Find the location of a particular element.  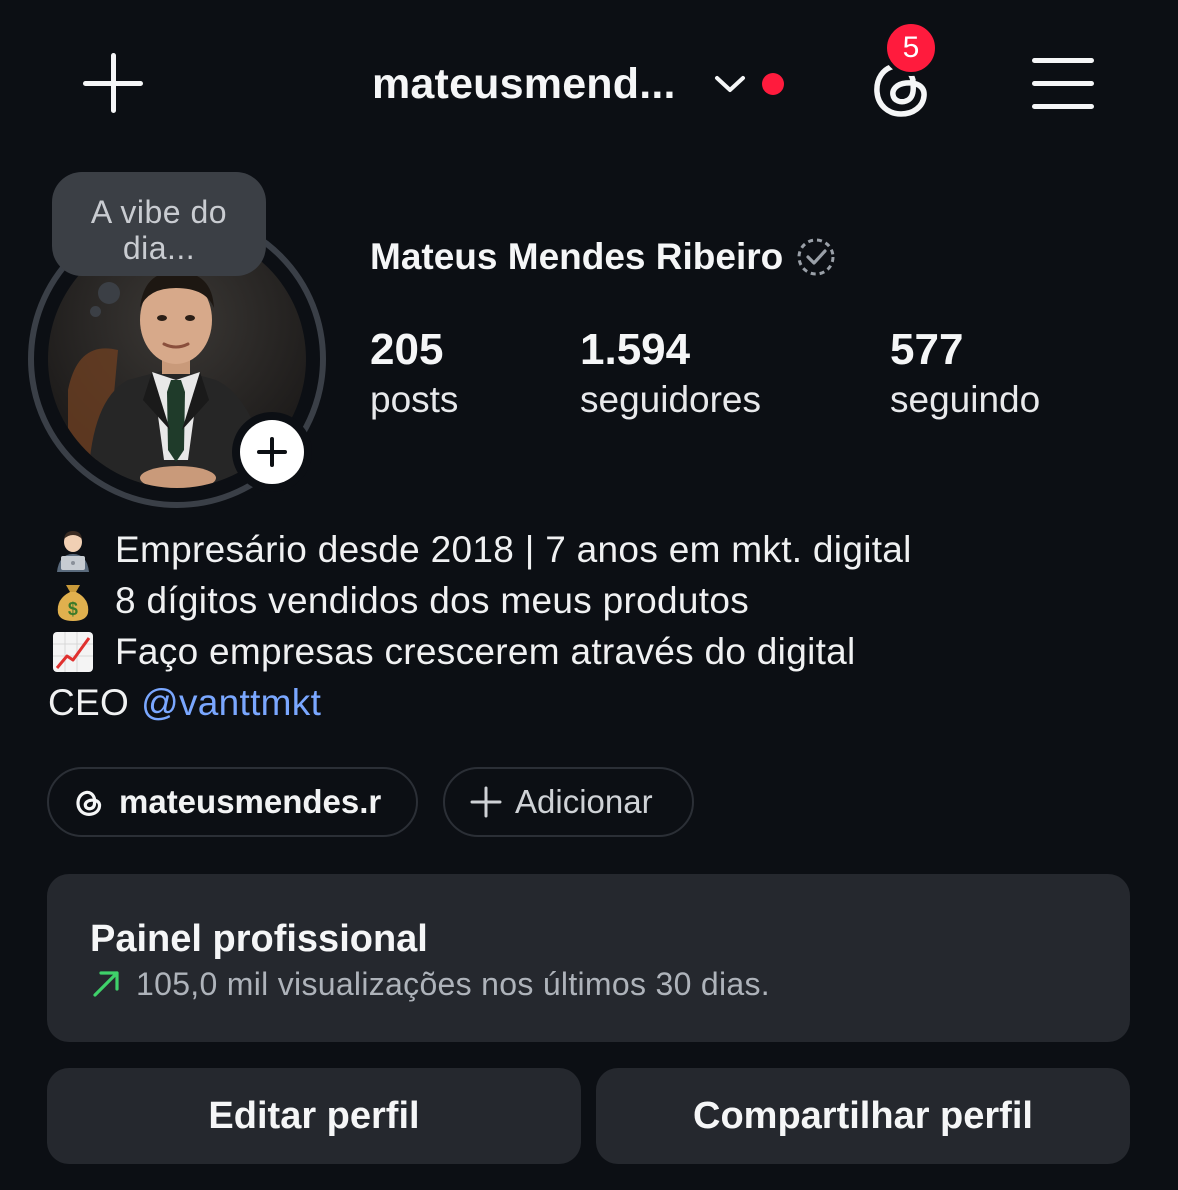

bio-text-2: 8 dígitos vendidos dos meus produtos is located at coordinates (432, 600).